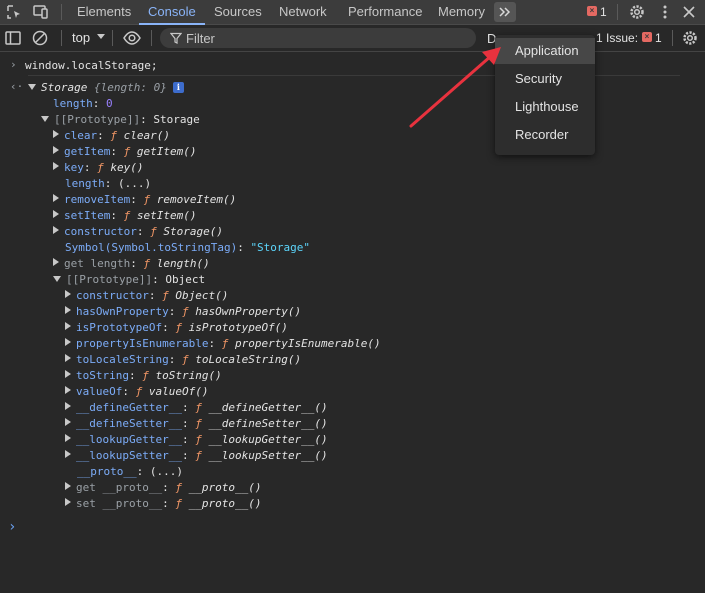 This screenshot has height=593, width=705. Describe the element at coordinates (104, 12) in the screenshot. I see `tab-elements: Elements` at that location.